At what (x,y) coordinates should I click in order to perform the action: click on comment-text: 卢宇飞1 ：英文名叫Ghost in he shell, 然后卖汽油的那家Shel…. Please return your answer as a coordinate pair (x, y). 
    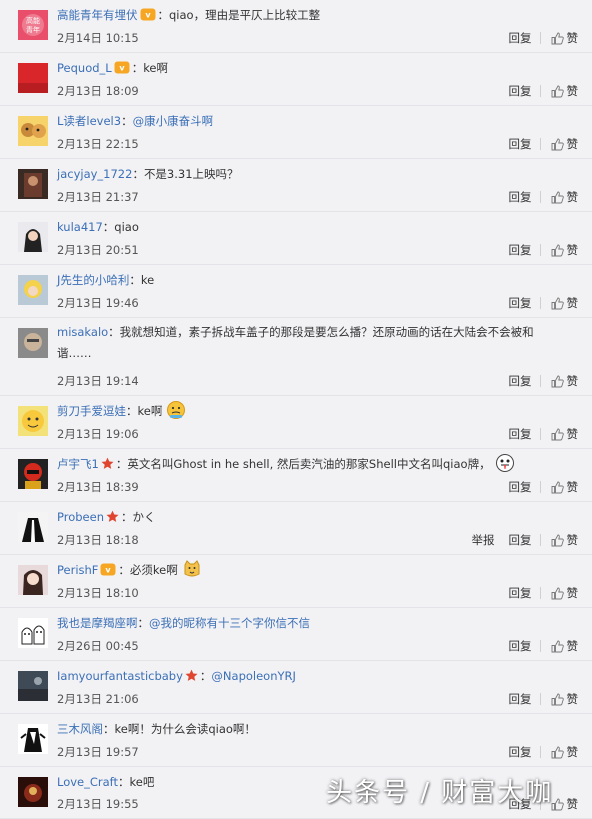
    Looking at the image, I should click on (312, 466).